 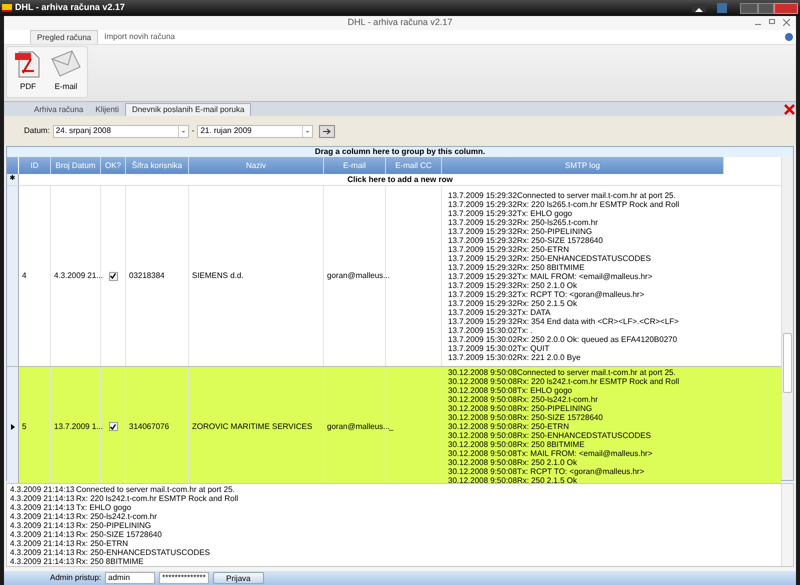 I want to click on log-message: Connected to server mail.t-com.hr at port 25., so click(x=155, y=489).